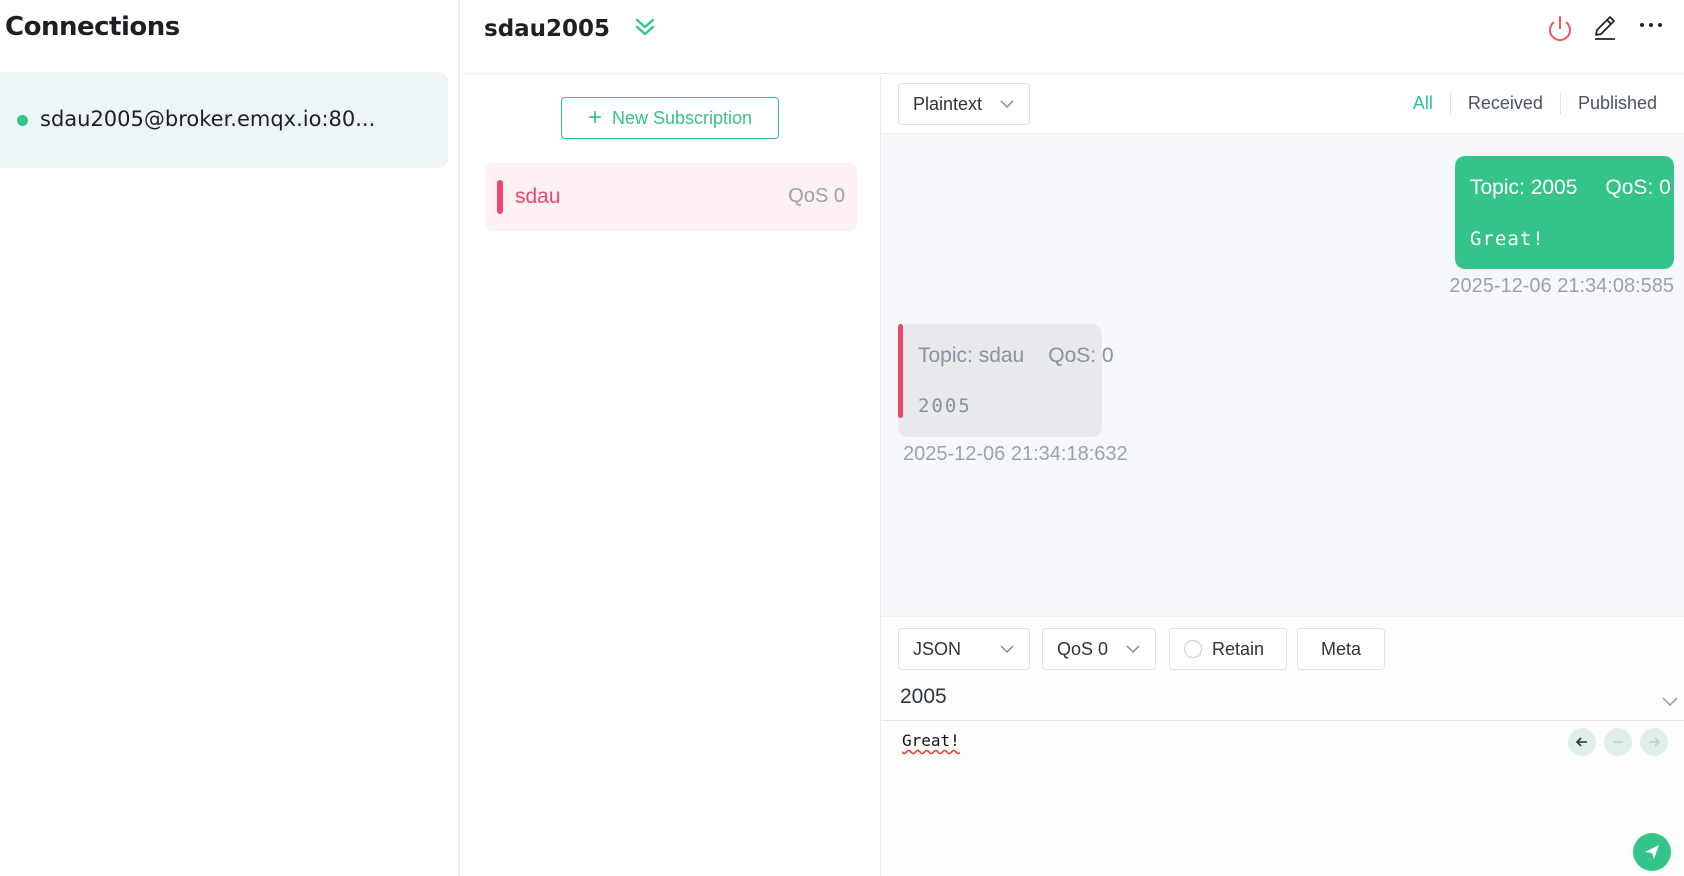 The image size is (1684, 876). I want to click on plus-icon: +, so click(594, 117).